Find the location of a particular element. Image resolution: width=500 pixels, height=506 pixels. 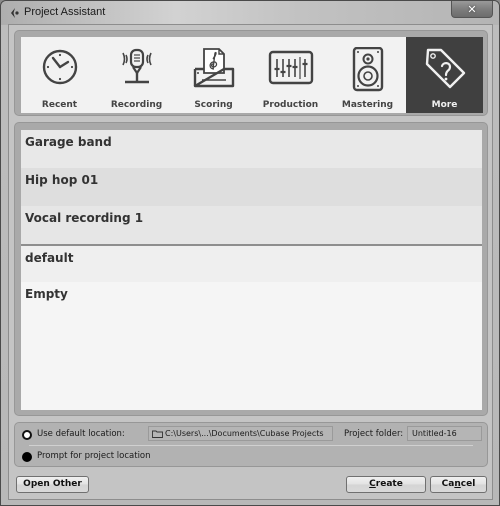

category-scoring: Scoring is located at coordinates (213, 75).